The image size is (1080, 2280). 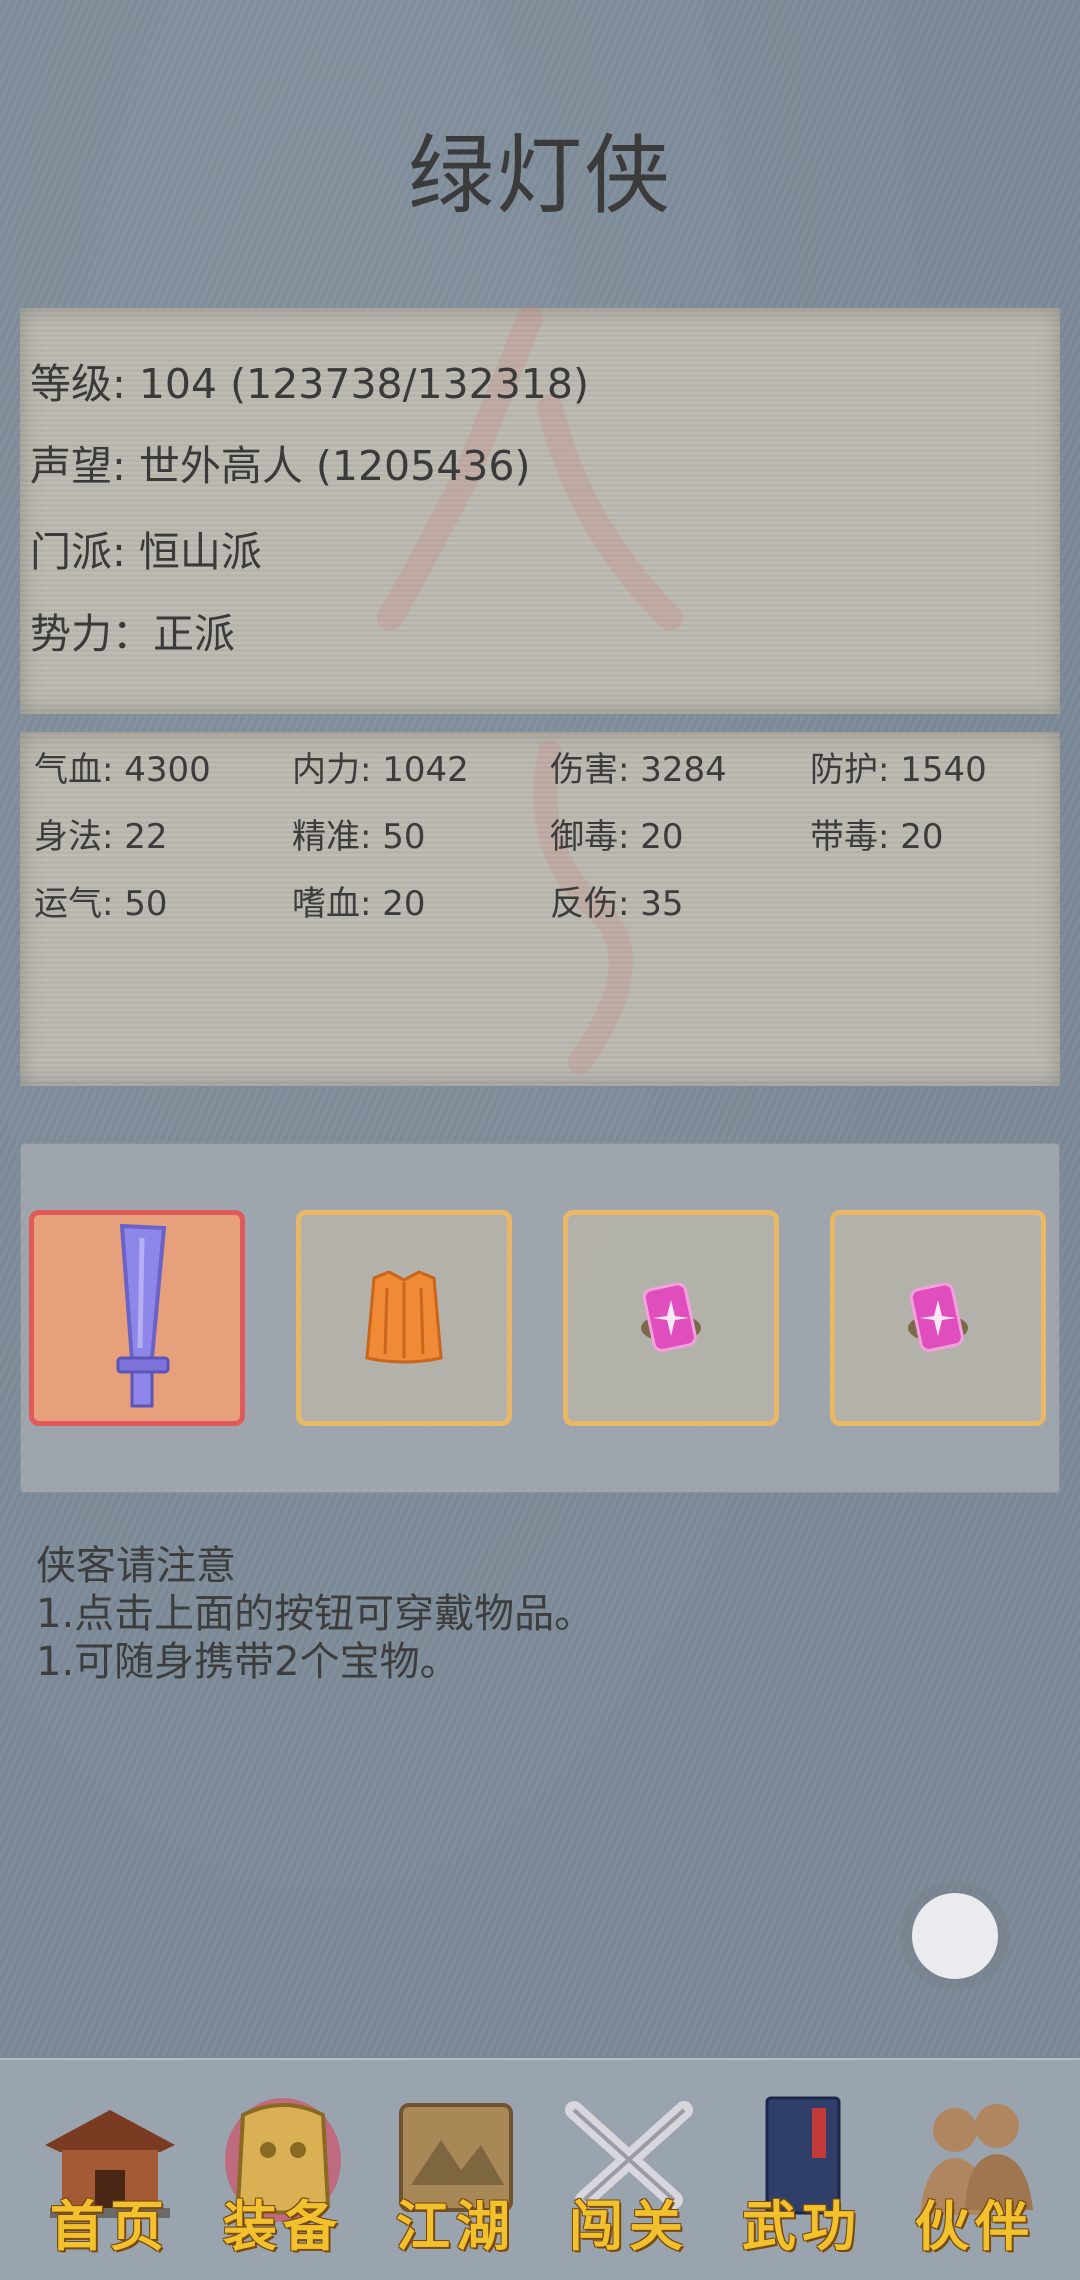 What do you see at coordinates (629, 2175) in the screenshot?
I see `nav-challenge: 闯关` at bounding box center [629, 2175].